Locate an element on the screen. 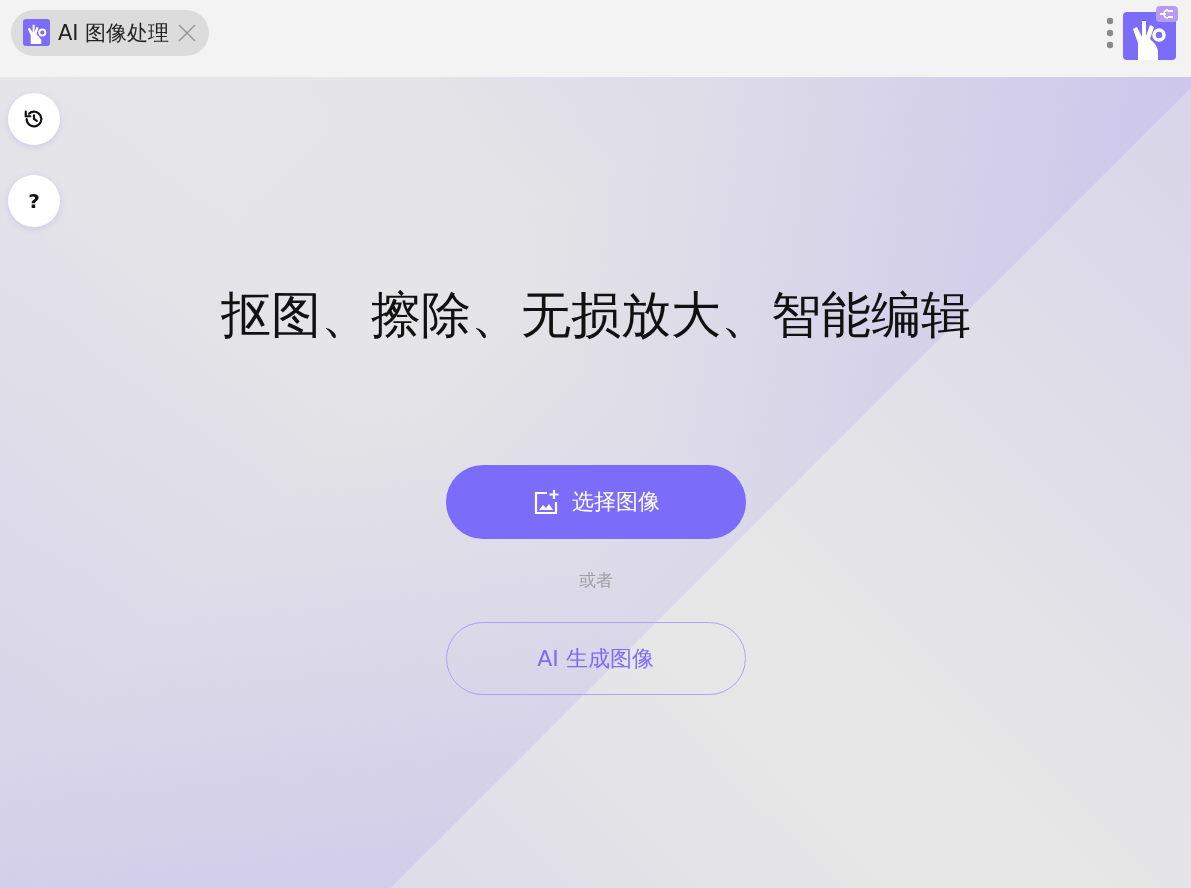 Image resolution: width=1191 pixels, height=888 pixels. history-button is located at coordinates (34, 119).